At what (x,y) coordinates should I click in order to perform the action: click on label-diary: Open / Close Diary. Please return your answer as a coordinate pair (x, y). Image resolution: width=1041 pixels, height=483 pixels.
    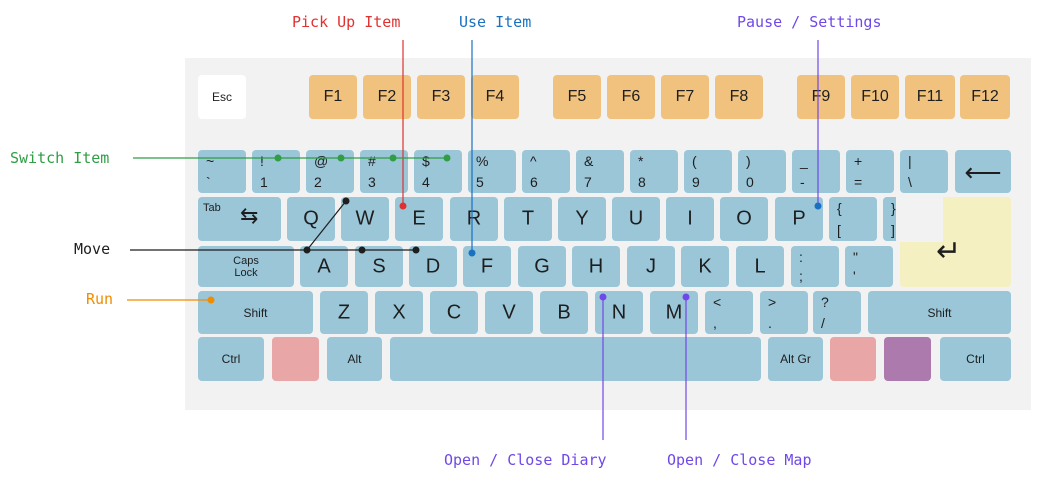
    Looking at the image, I should click on (525, 460).